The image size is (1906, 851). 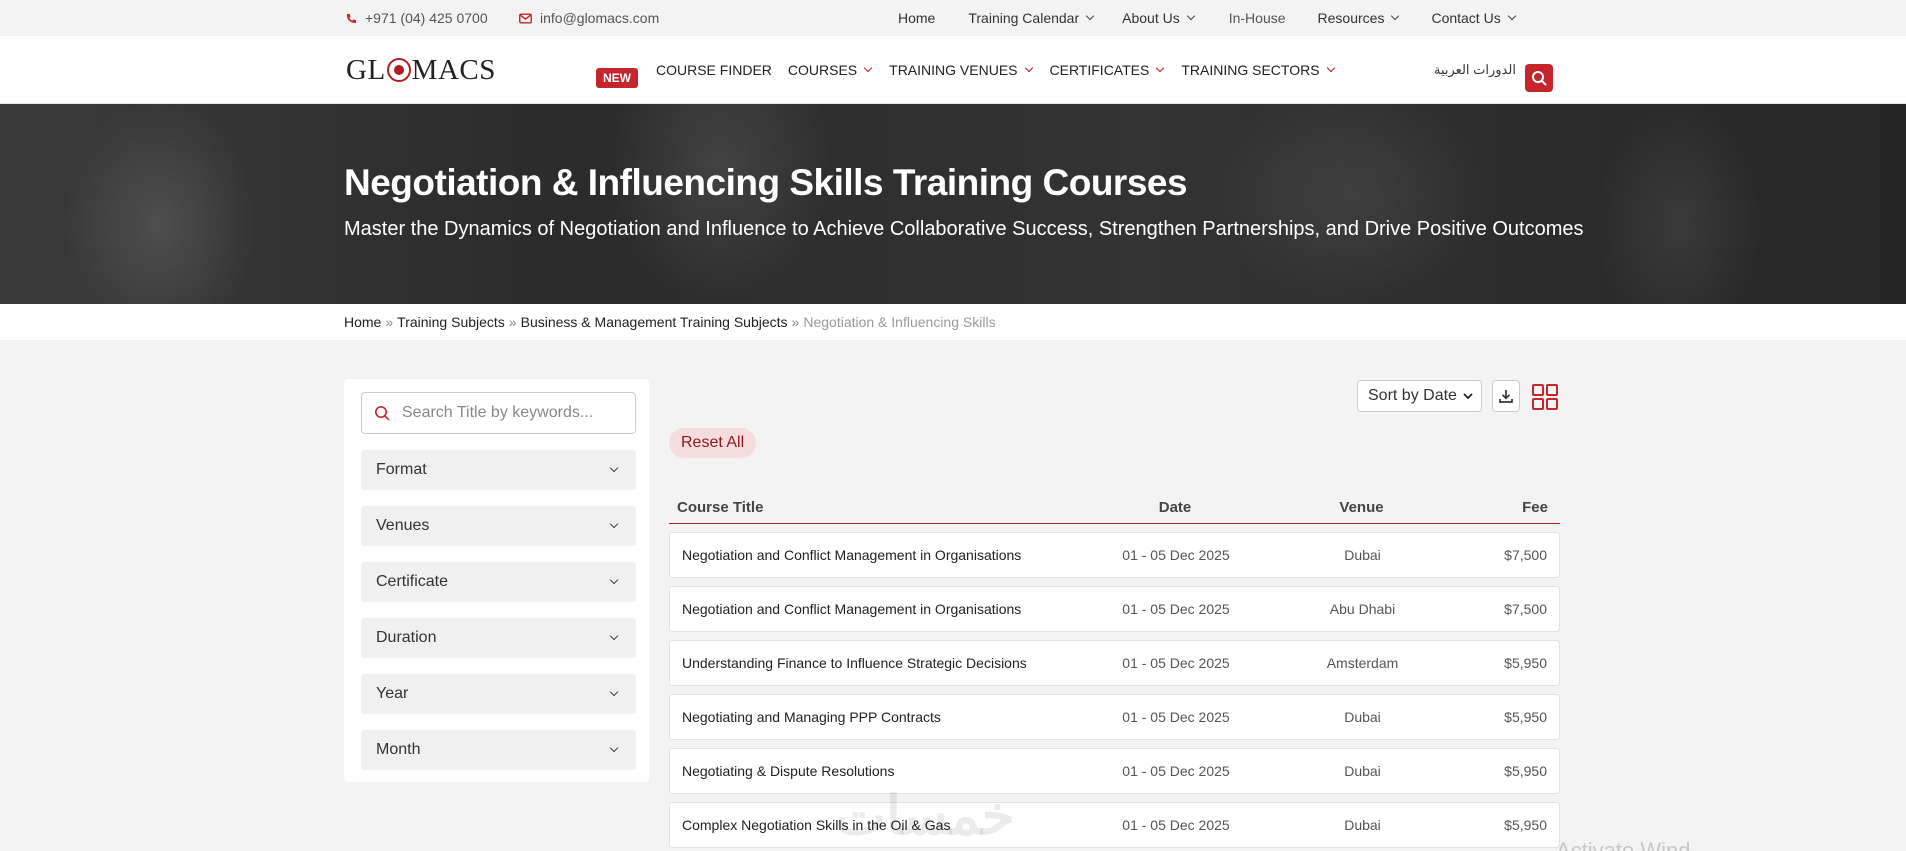 I want to click on filter-year: Year, so click(x=498, y=694).